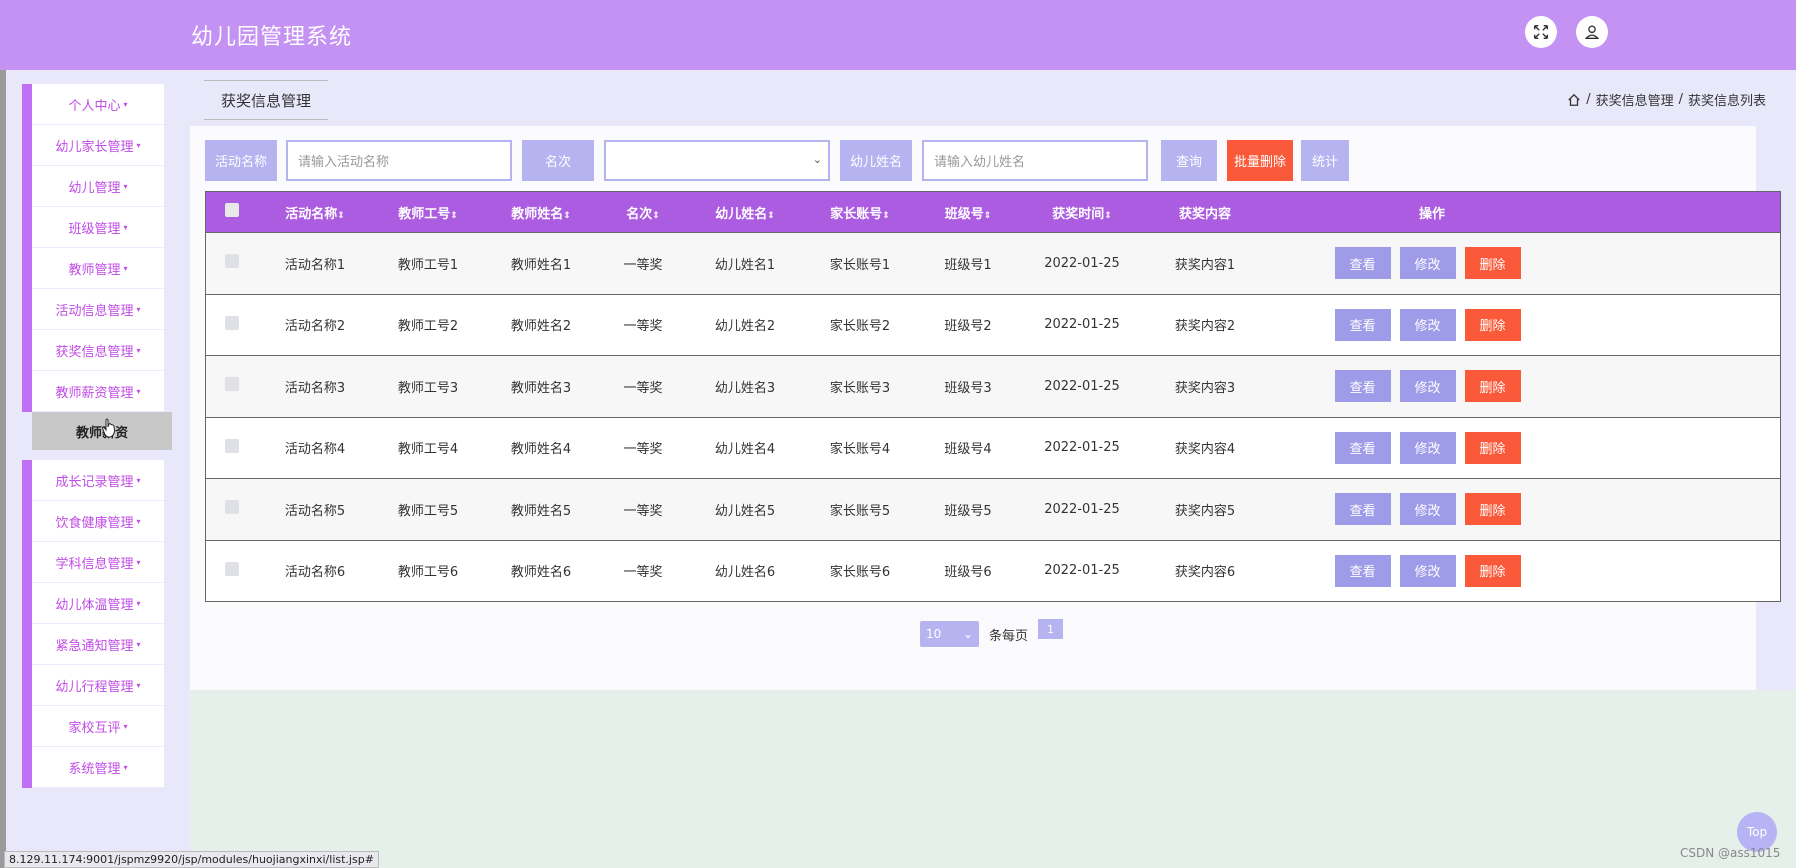 The width and height of the screenshot is (1796, 868). I want to click on sidebar-item: 幼儿家长管理 ▾, so click(98, 145).